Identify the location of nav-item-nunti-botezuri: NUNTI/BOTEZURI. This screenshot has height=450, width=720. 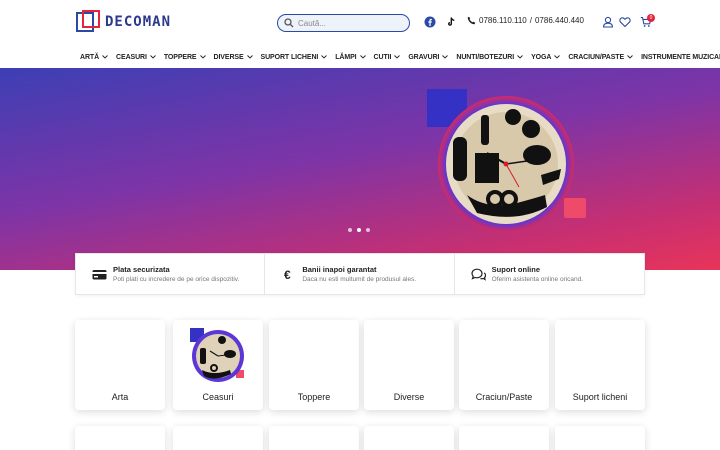
(489, 57).